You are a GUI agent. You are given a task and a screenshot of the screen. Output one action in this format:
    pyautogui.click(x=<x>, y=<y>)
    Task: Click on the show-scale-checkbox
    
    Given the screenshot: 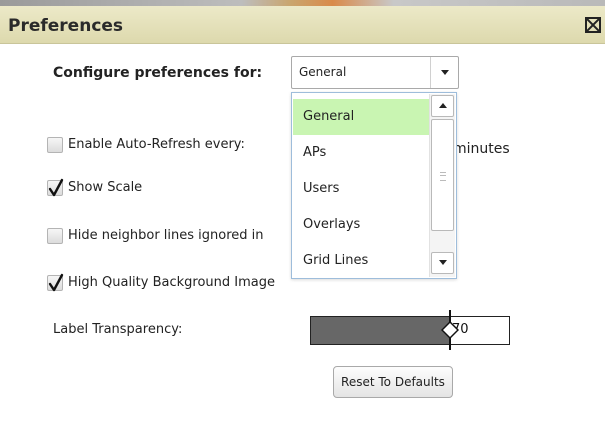 What is the action you would take?
    pyautogui.click(x=55, y=187)
    